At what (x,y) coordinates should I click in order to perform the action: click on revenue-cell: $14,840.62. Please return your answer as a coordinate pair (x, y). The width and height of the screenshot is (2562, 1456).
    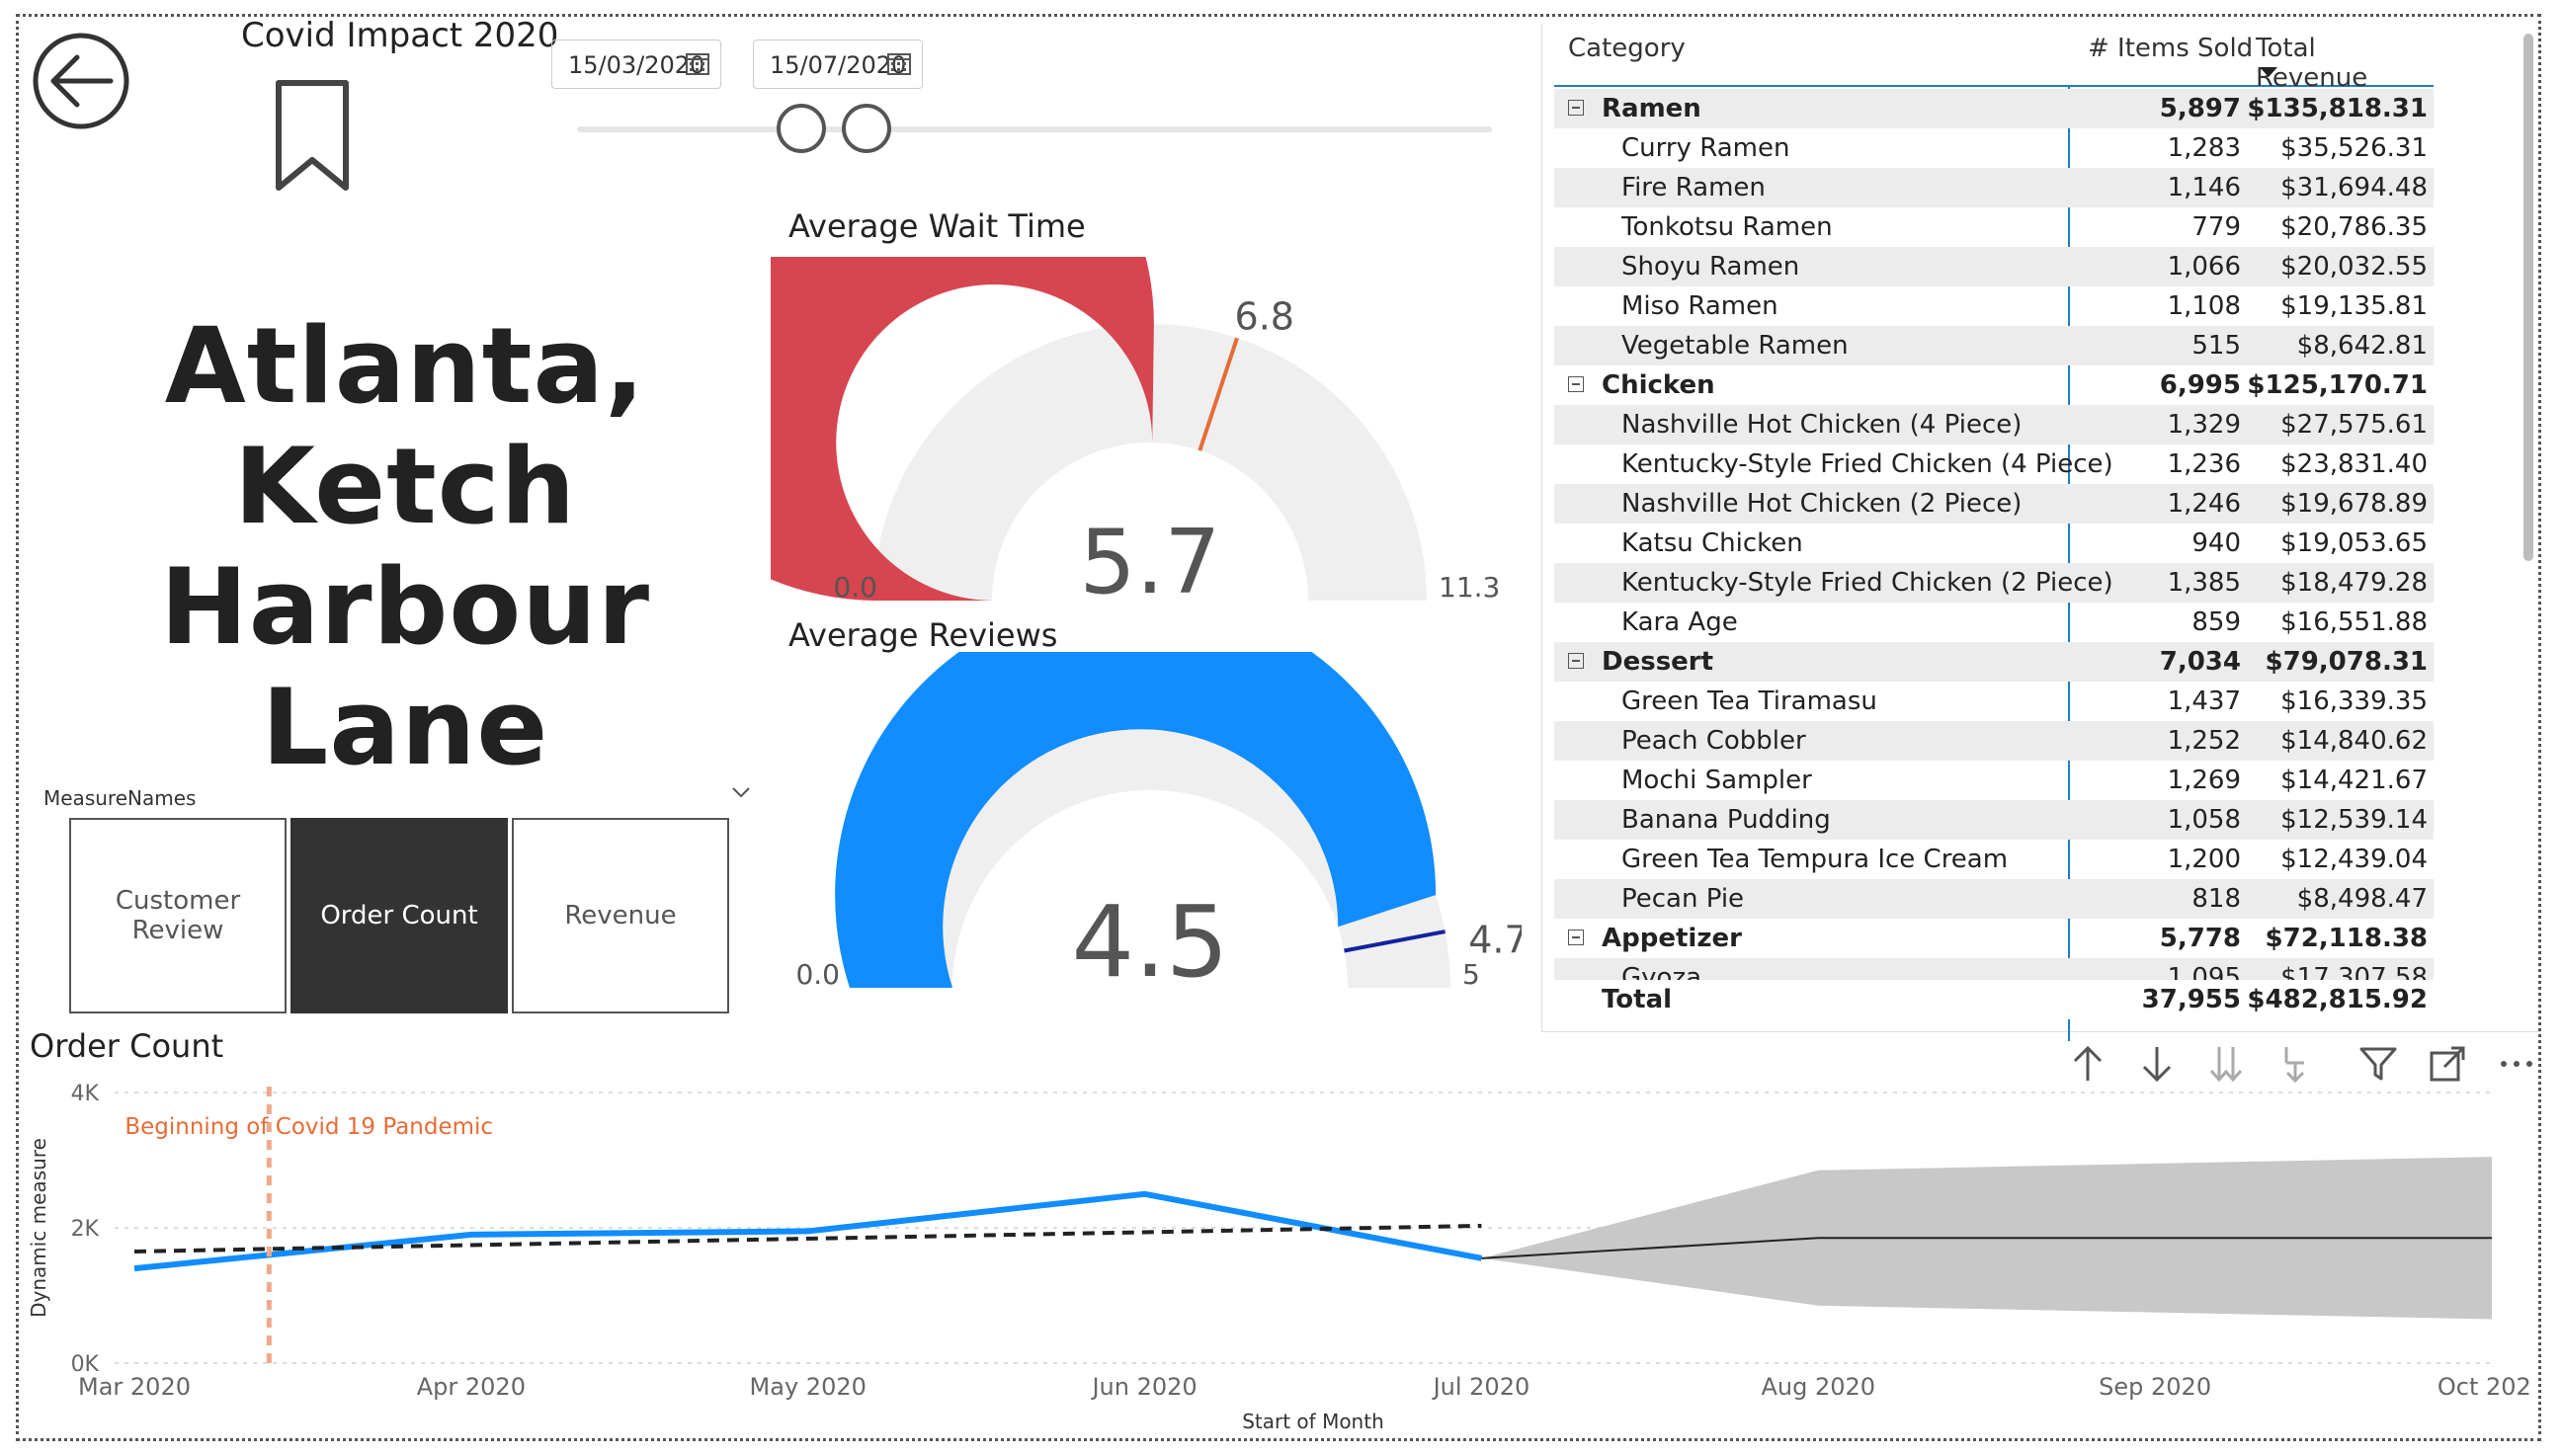
    Looking at the image, I should click on (2354, 741).